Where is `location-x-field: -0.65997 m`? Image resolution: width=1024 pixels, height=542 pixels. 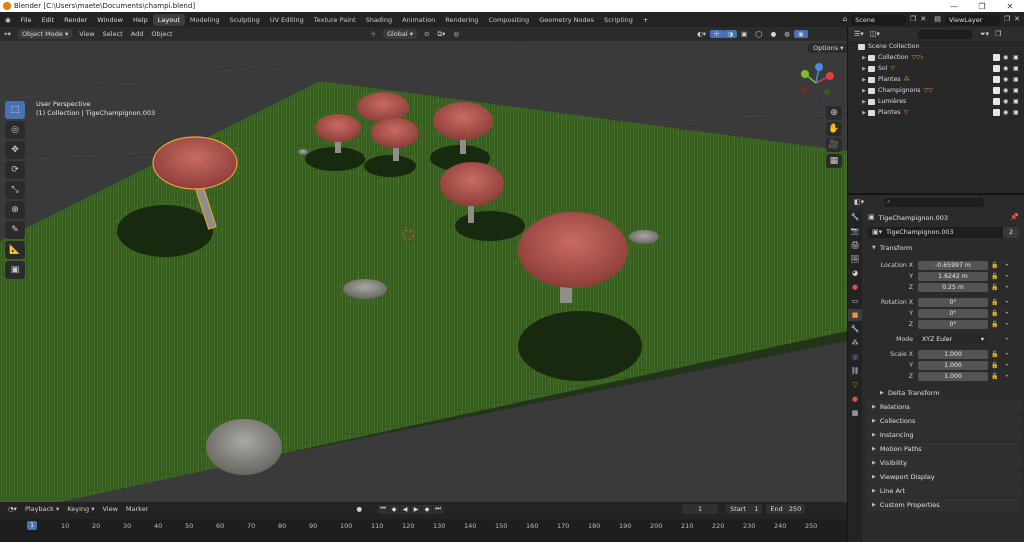
location-x-field: -0.65997 m is located at coordinates (953, 265).